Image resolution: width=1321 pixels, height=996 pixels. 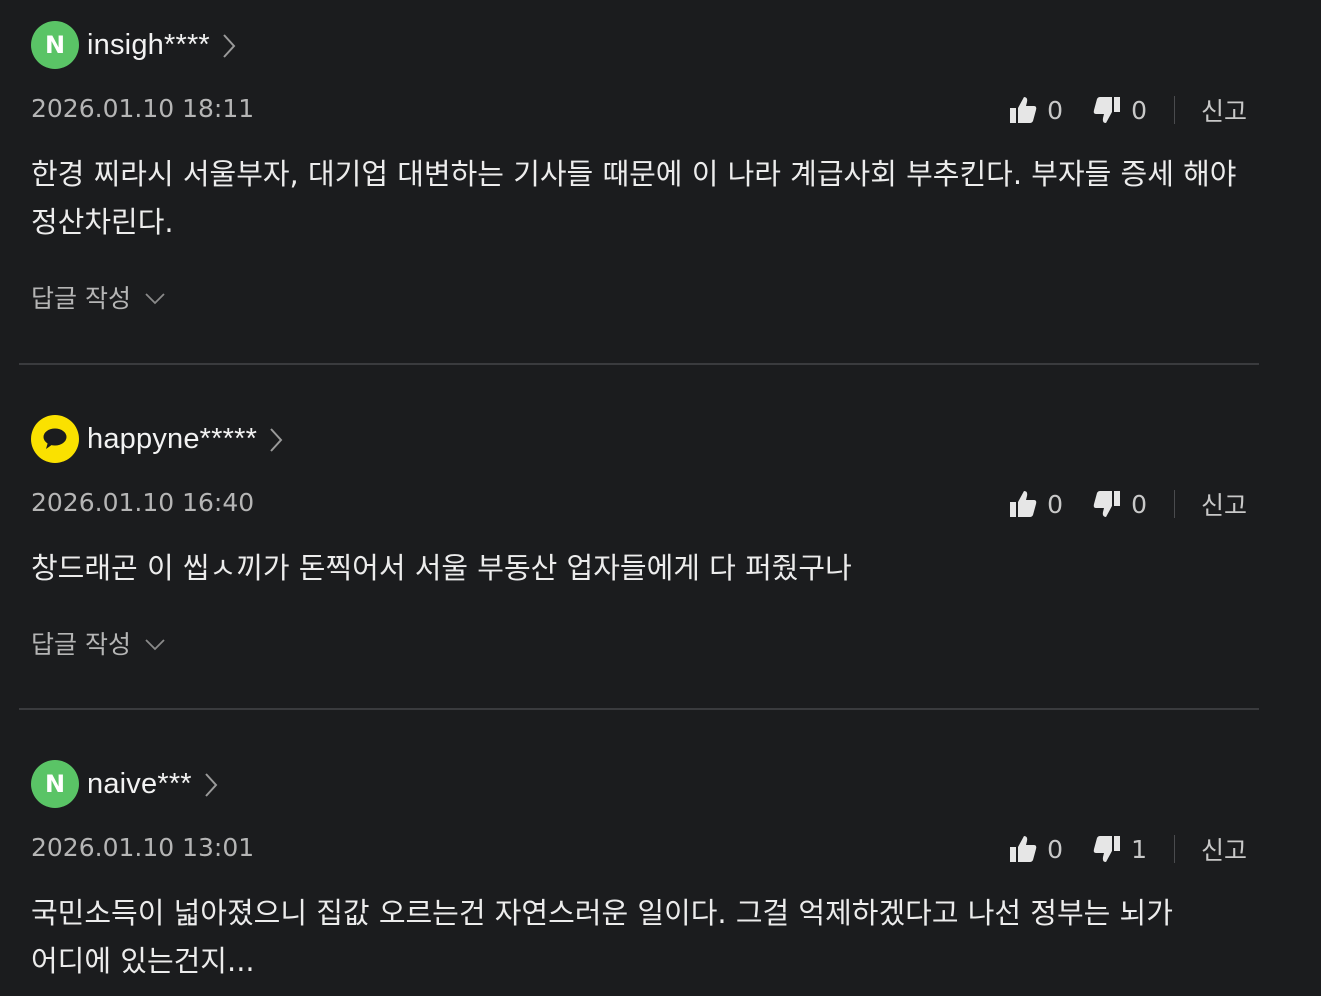 I want to click on comment-timestamp: 2026.01.10 16:40, so click(x=143, y=502).